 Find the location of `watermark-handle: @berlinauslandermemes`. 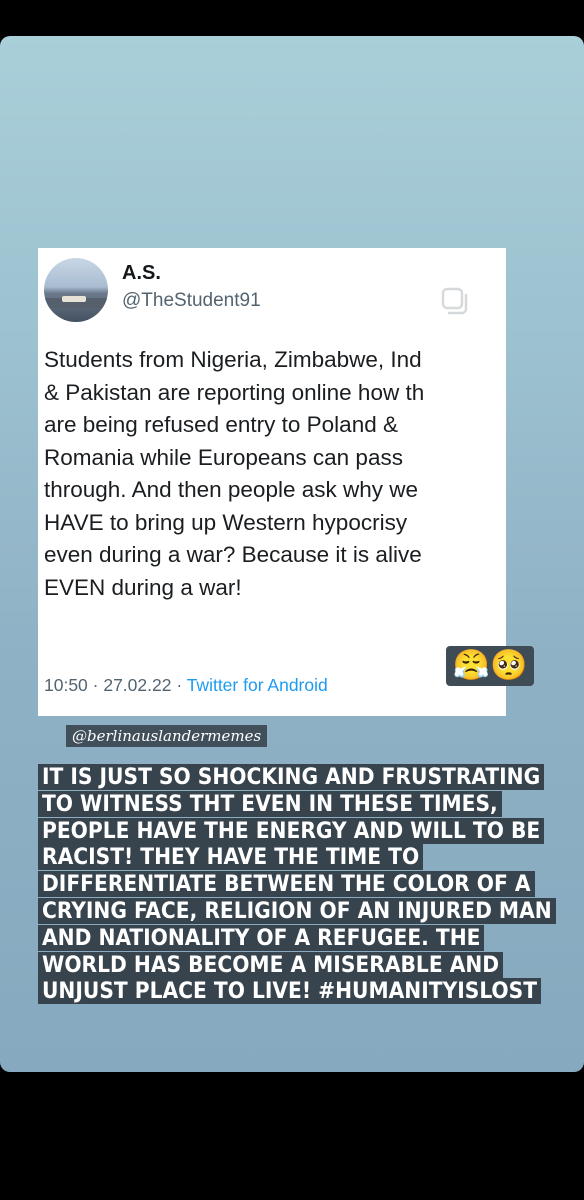

watermark-handle: @berlinauslandermemes is located at coordinates (167, 736).